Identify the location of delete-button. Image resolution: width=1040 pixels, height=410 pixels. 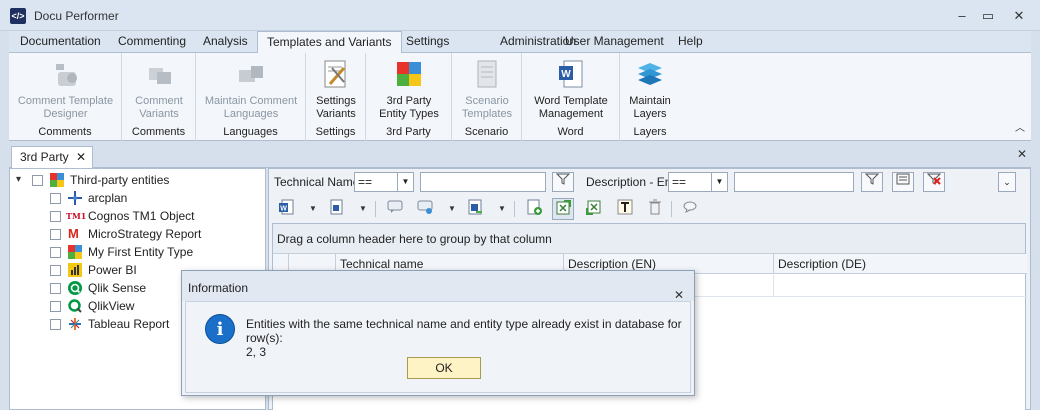
(655, 209).